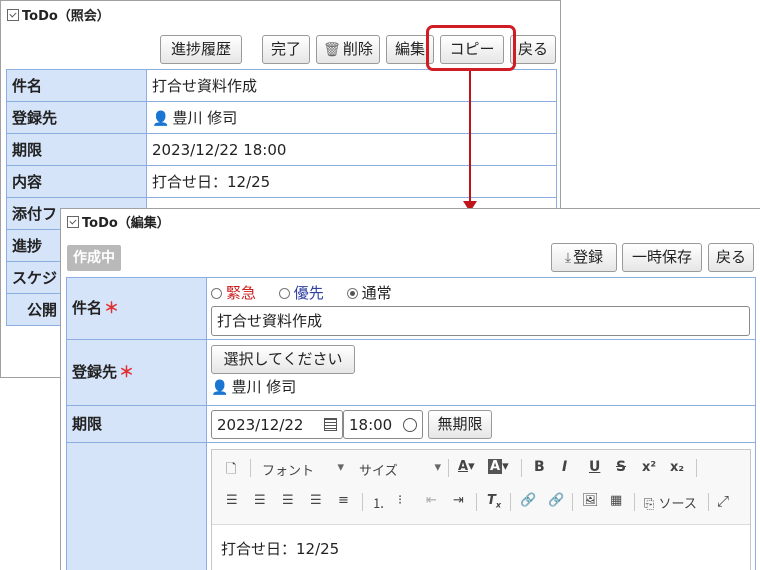 The width and height of the screenshot is (760, 570). Describe the element at coordinates (410, 425) in the screenshot. I see `clock-icon` at that location.